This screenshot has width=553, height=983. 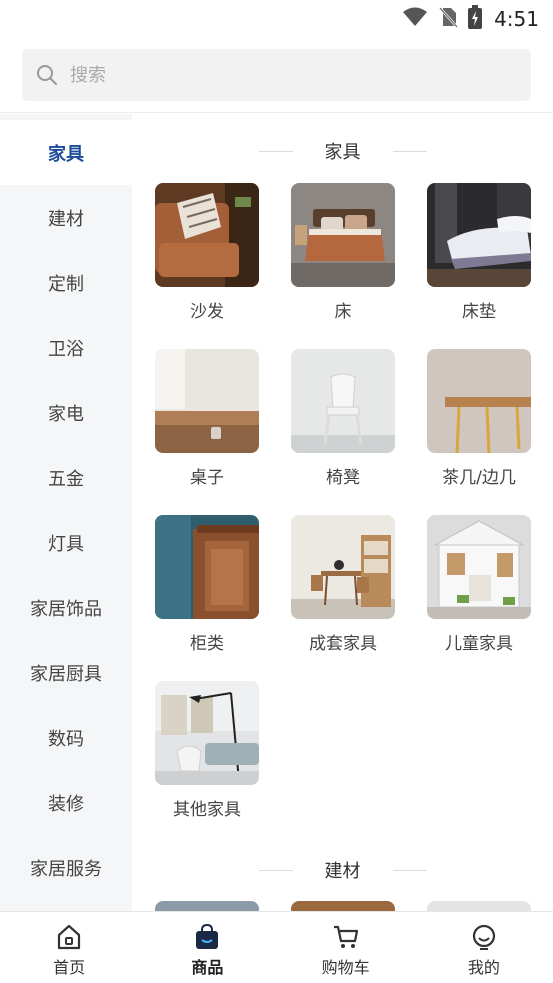 I want to click on product-name: 椅凳, so click(x=343, y=478).